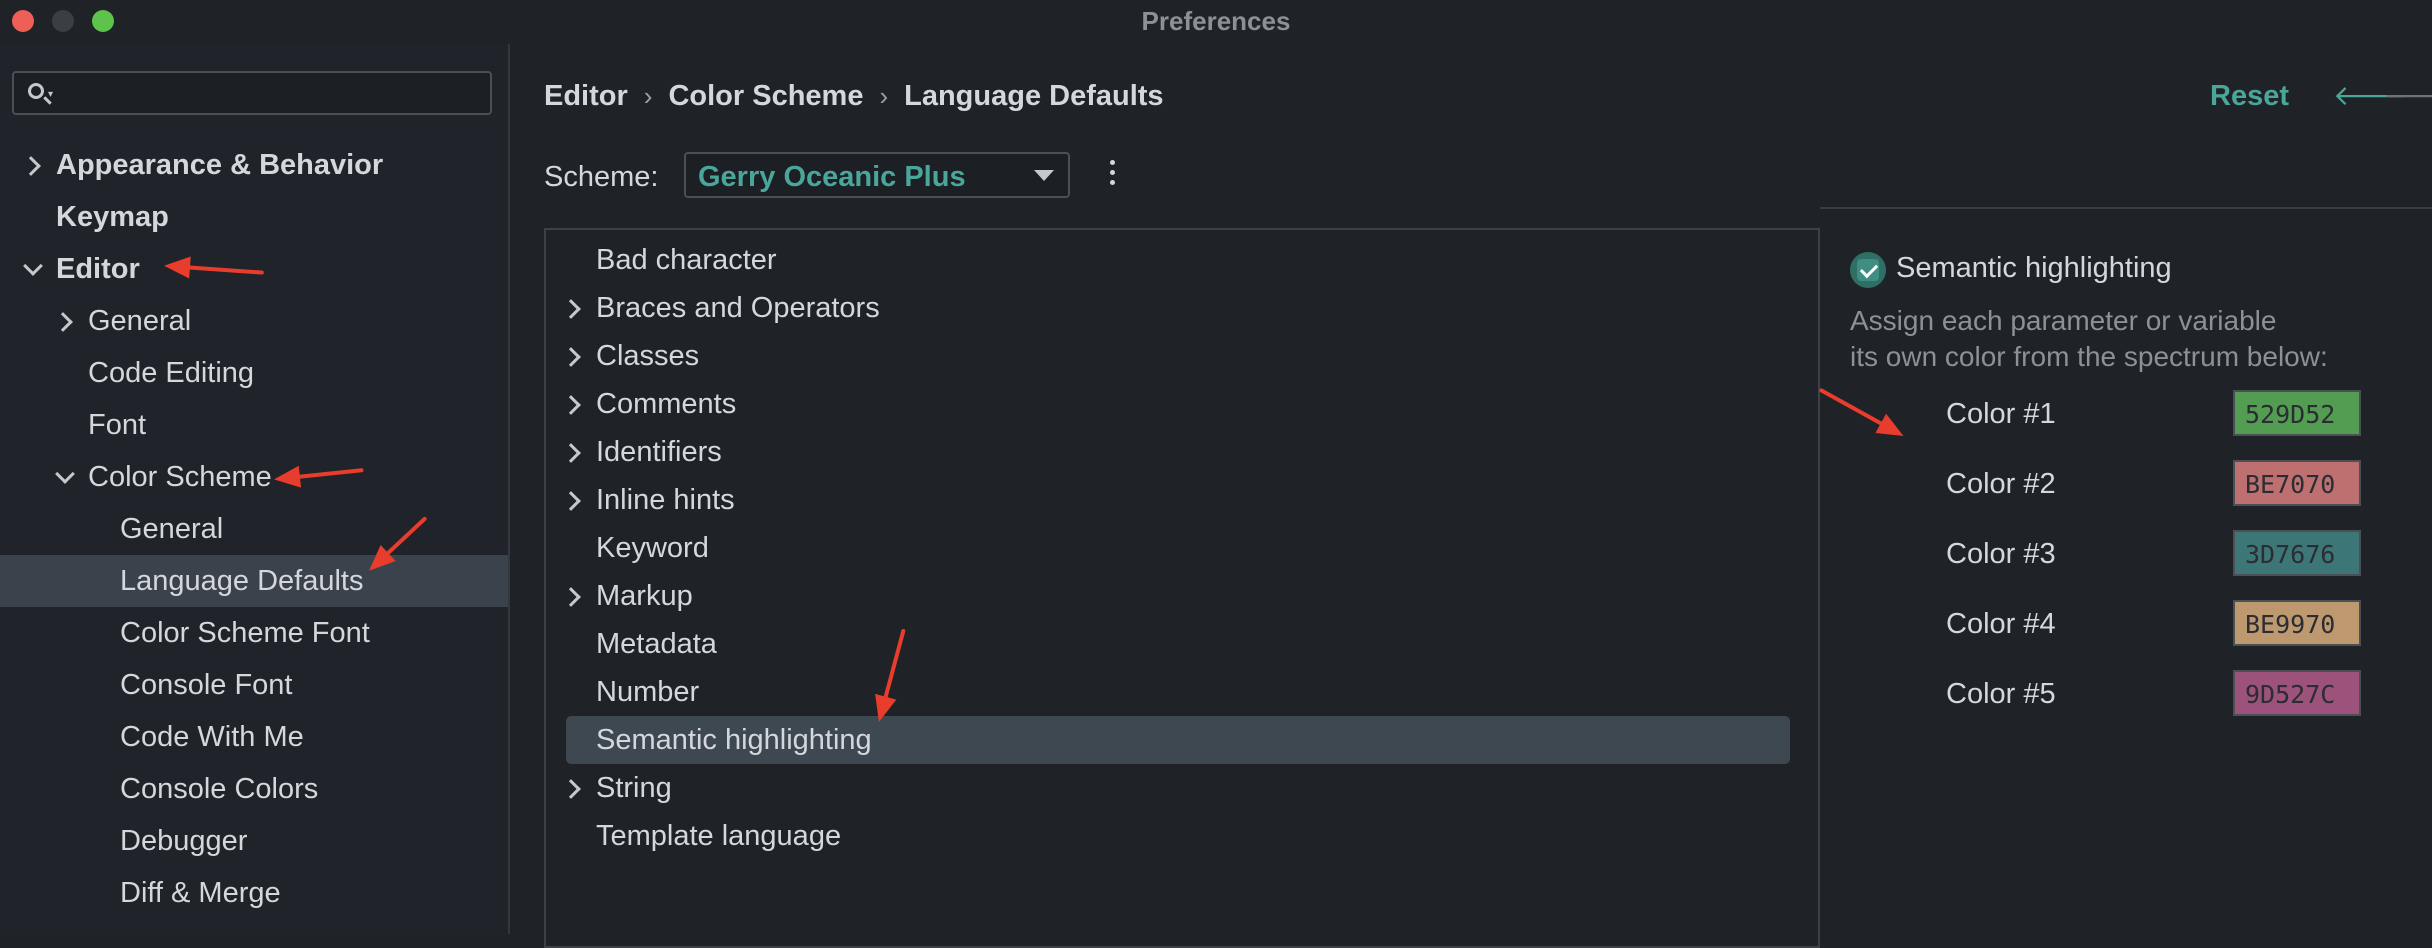 Image resolution: width=2432 pixels, height=948 pixels. I want to click on title-bar: Preferences, so click(1216, 22).